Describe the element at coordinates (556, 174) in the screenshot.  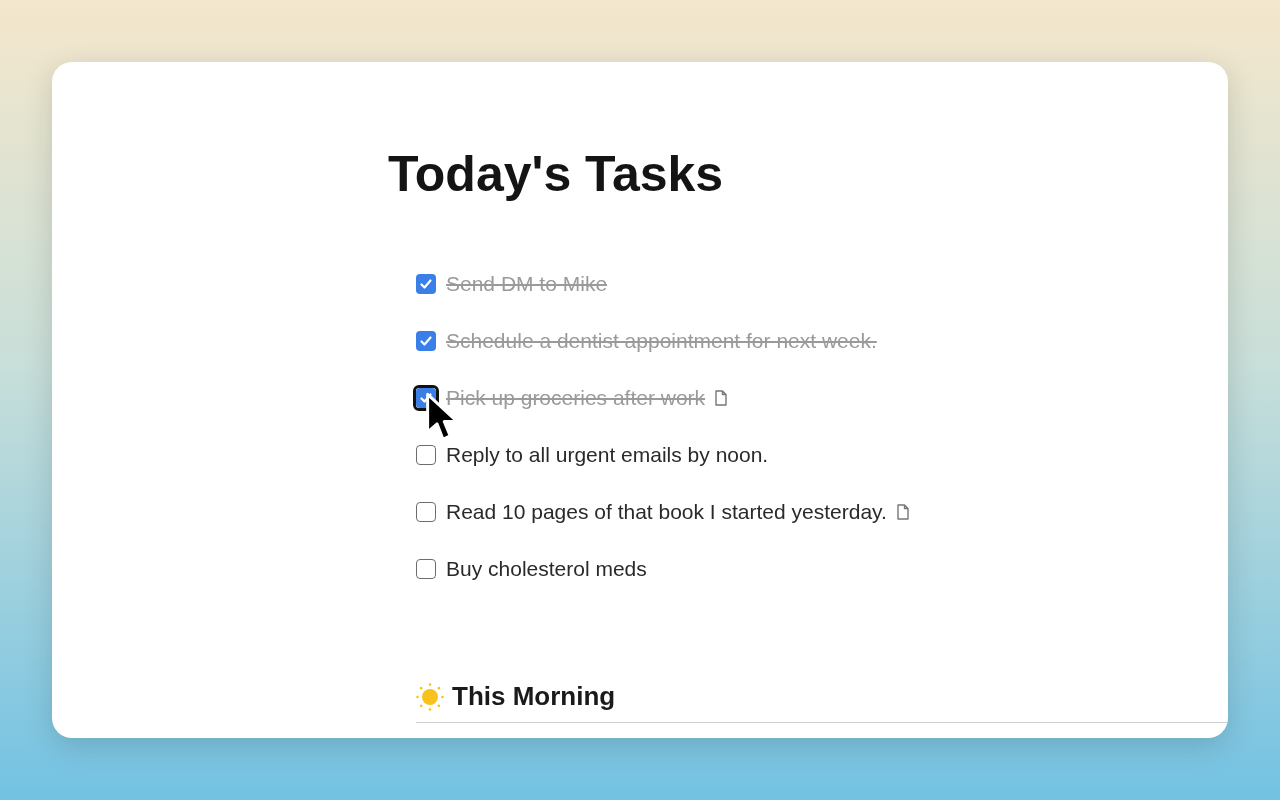
I see `page-title: Today's Tasks` at that location.